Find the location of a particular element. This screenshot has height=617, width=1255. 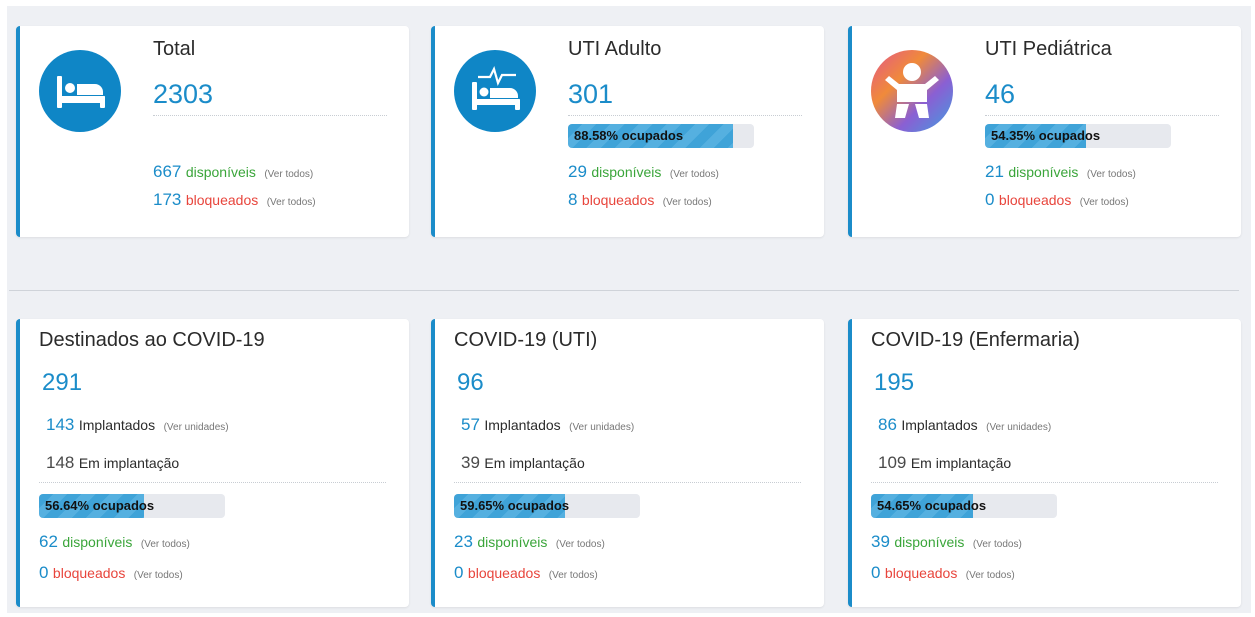

occupancy-label: 88.58% ocupados is located at coordinates (629, 135).